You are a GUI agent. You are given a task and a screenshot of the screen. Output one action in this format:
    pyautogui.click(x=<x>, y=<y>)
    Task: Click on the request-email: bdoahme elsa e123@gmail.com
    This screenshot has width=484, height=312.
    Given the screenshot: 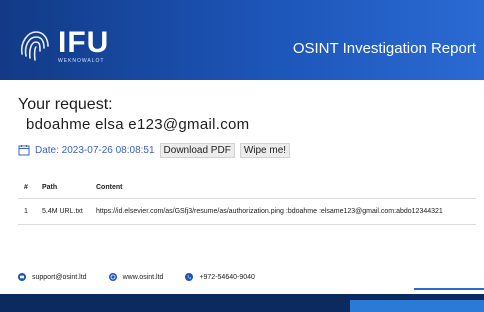 What is the action you would take?
    pyautogui.click(x=138, y=124)
    